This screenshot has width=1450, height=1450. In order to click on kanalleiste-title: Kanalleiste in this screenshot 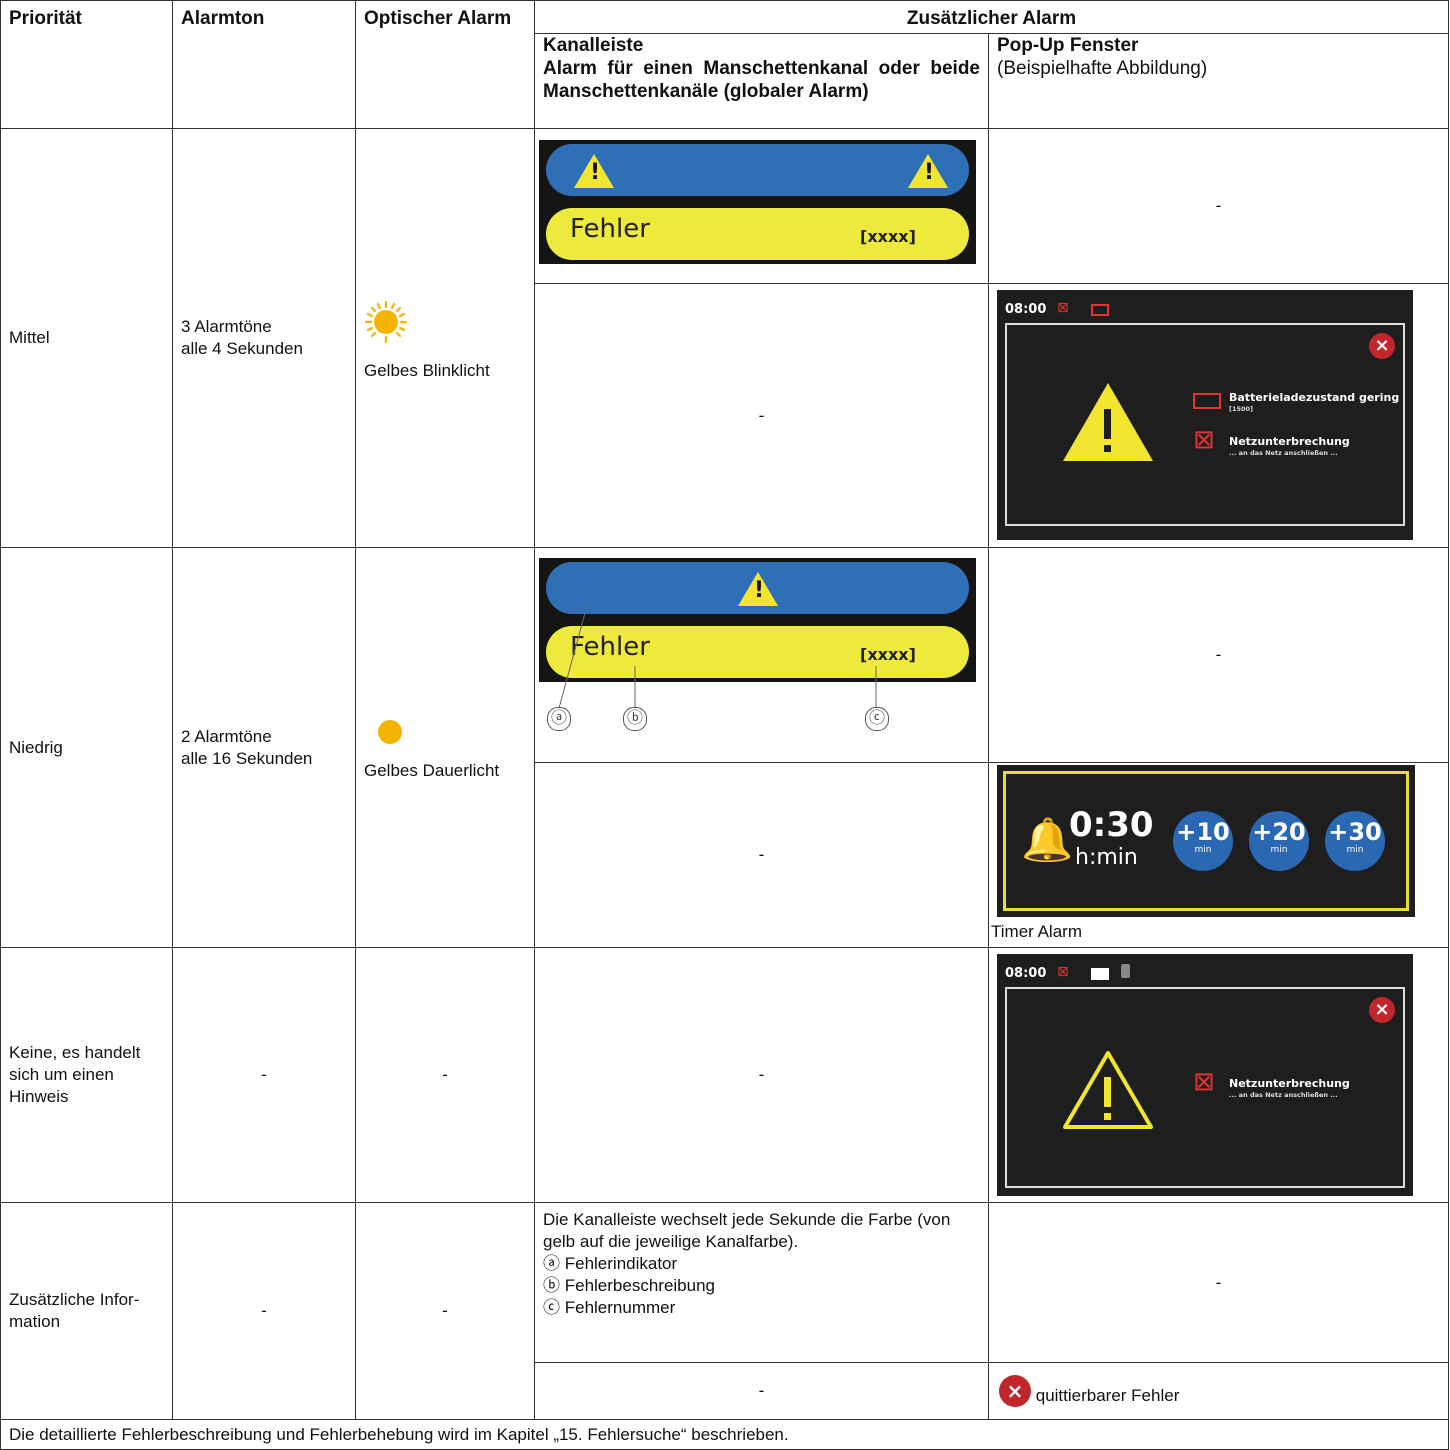, I will do `click(593, 45)`.